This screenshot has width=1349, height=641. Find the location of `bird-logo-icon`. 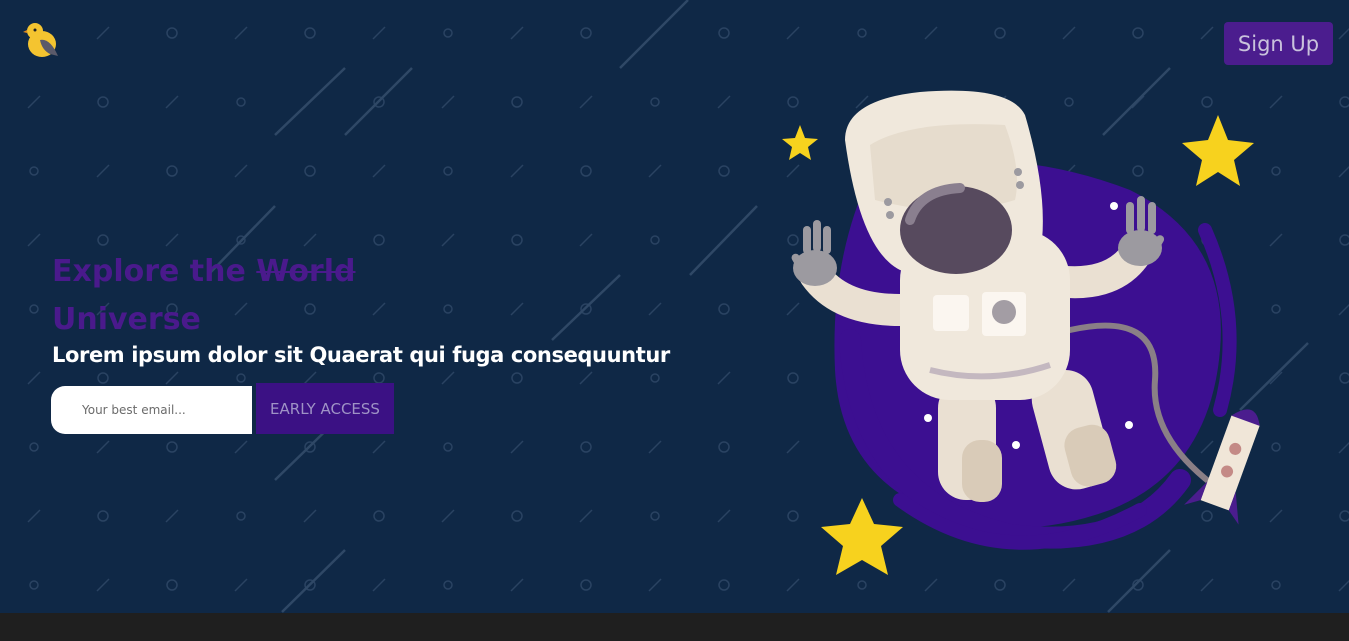

bird-logo-icon is located at coordinates (42, 40).